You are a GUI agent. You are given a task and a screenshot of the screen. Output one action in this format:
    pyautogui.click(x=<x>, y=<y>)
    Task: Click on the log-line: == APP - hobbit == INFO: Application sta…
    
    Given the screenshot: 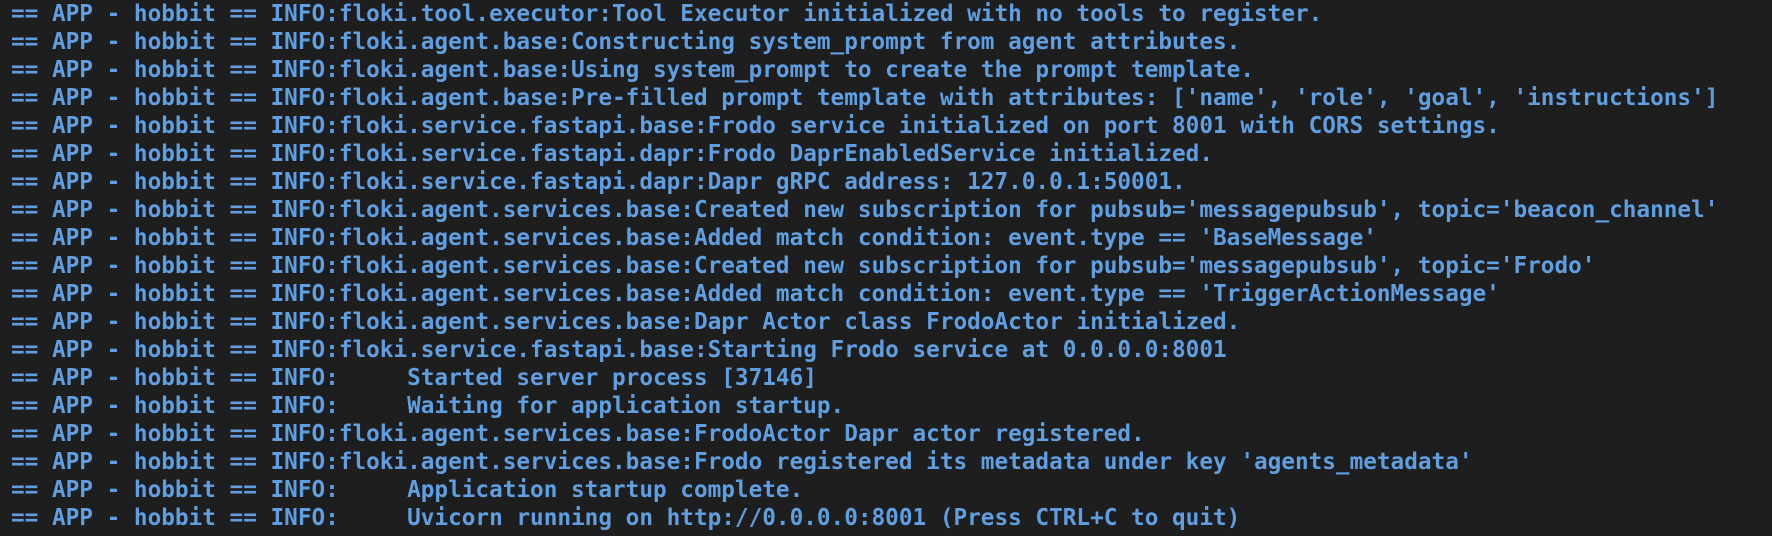 What is the action you would take?
    pyautogui.click(x=407, y=490)
    